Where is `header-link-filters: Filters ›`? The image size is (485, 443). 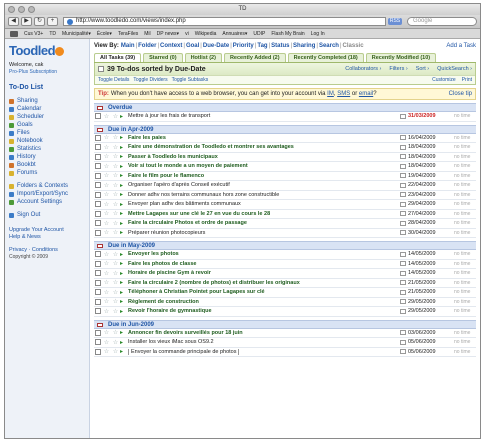 header-link-filters: Filters › is located at coordinates (398, 69).